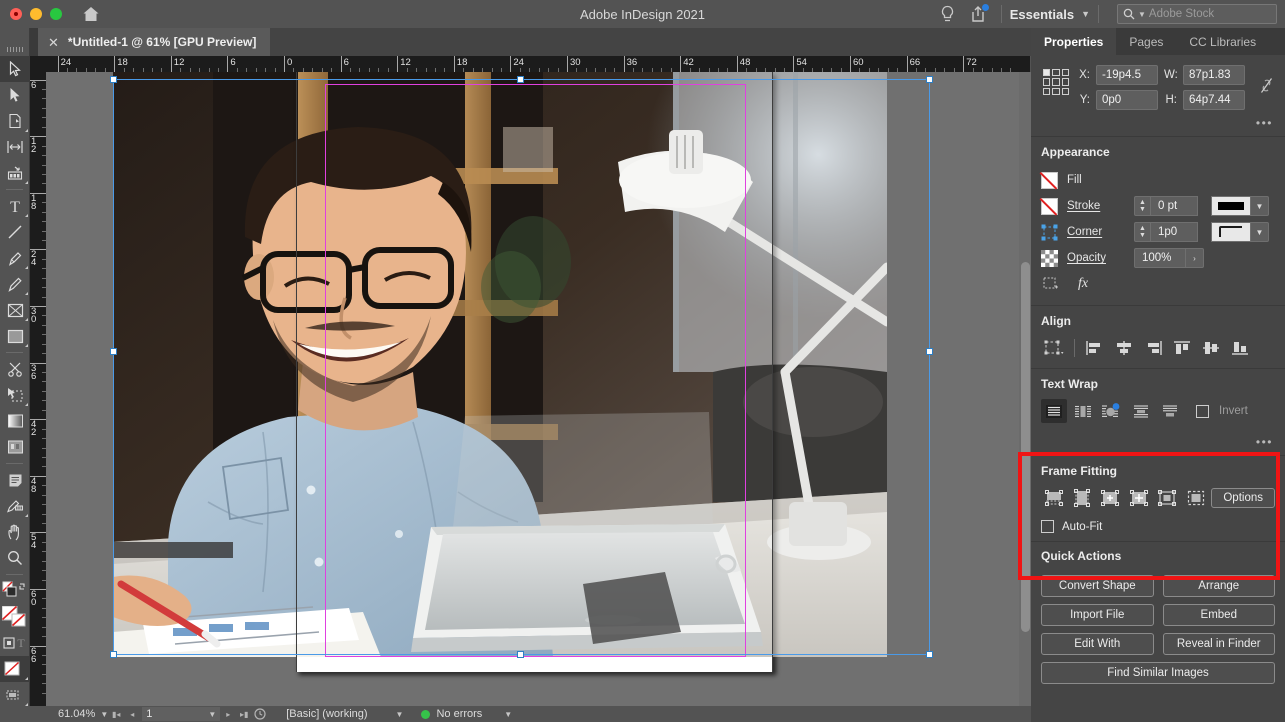 This screenshot has height=722, width=1285. What do you see at coordinates (1158, 125) in the screenshot?
I see `transform-more-options: •••` at bounding box center [1158, 125].